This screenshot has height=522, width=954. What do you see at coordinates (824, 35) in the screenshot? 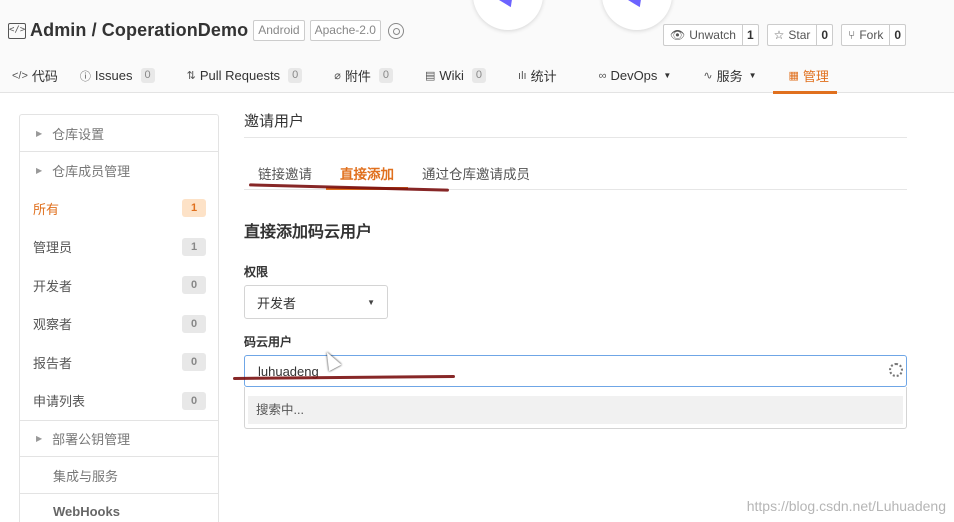
I see `star-count: 0` at bounding box center [824, 35].